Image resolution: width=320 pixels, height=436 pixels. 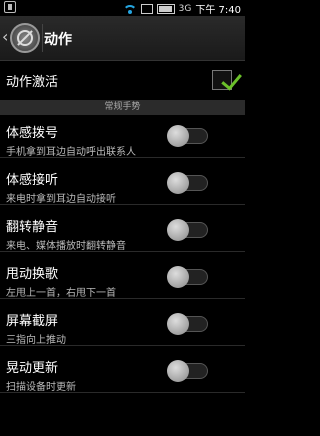 I want to click on back-chevron-icon: ‹, so click(x=5, y=36).